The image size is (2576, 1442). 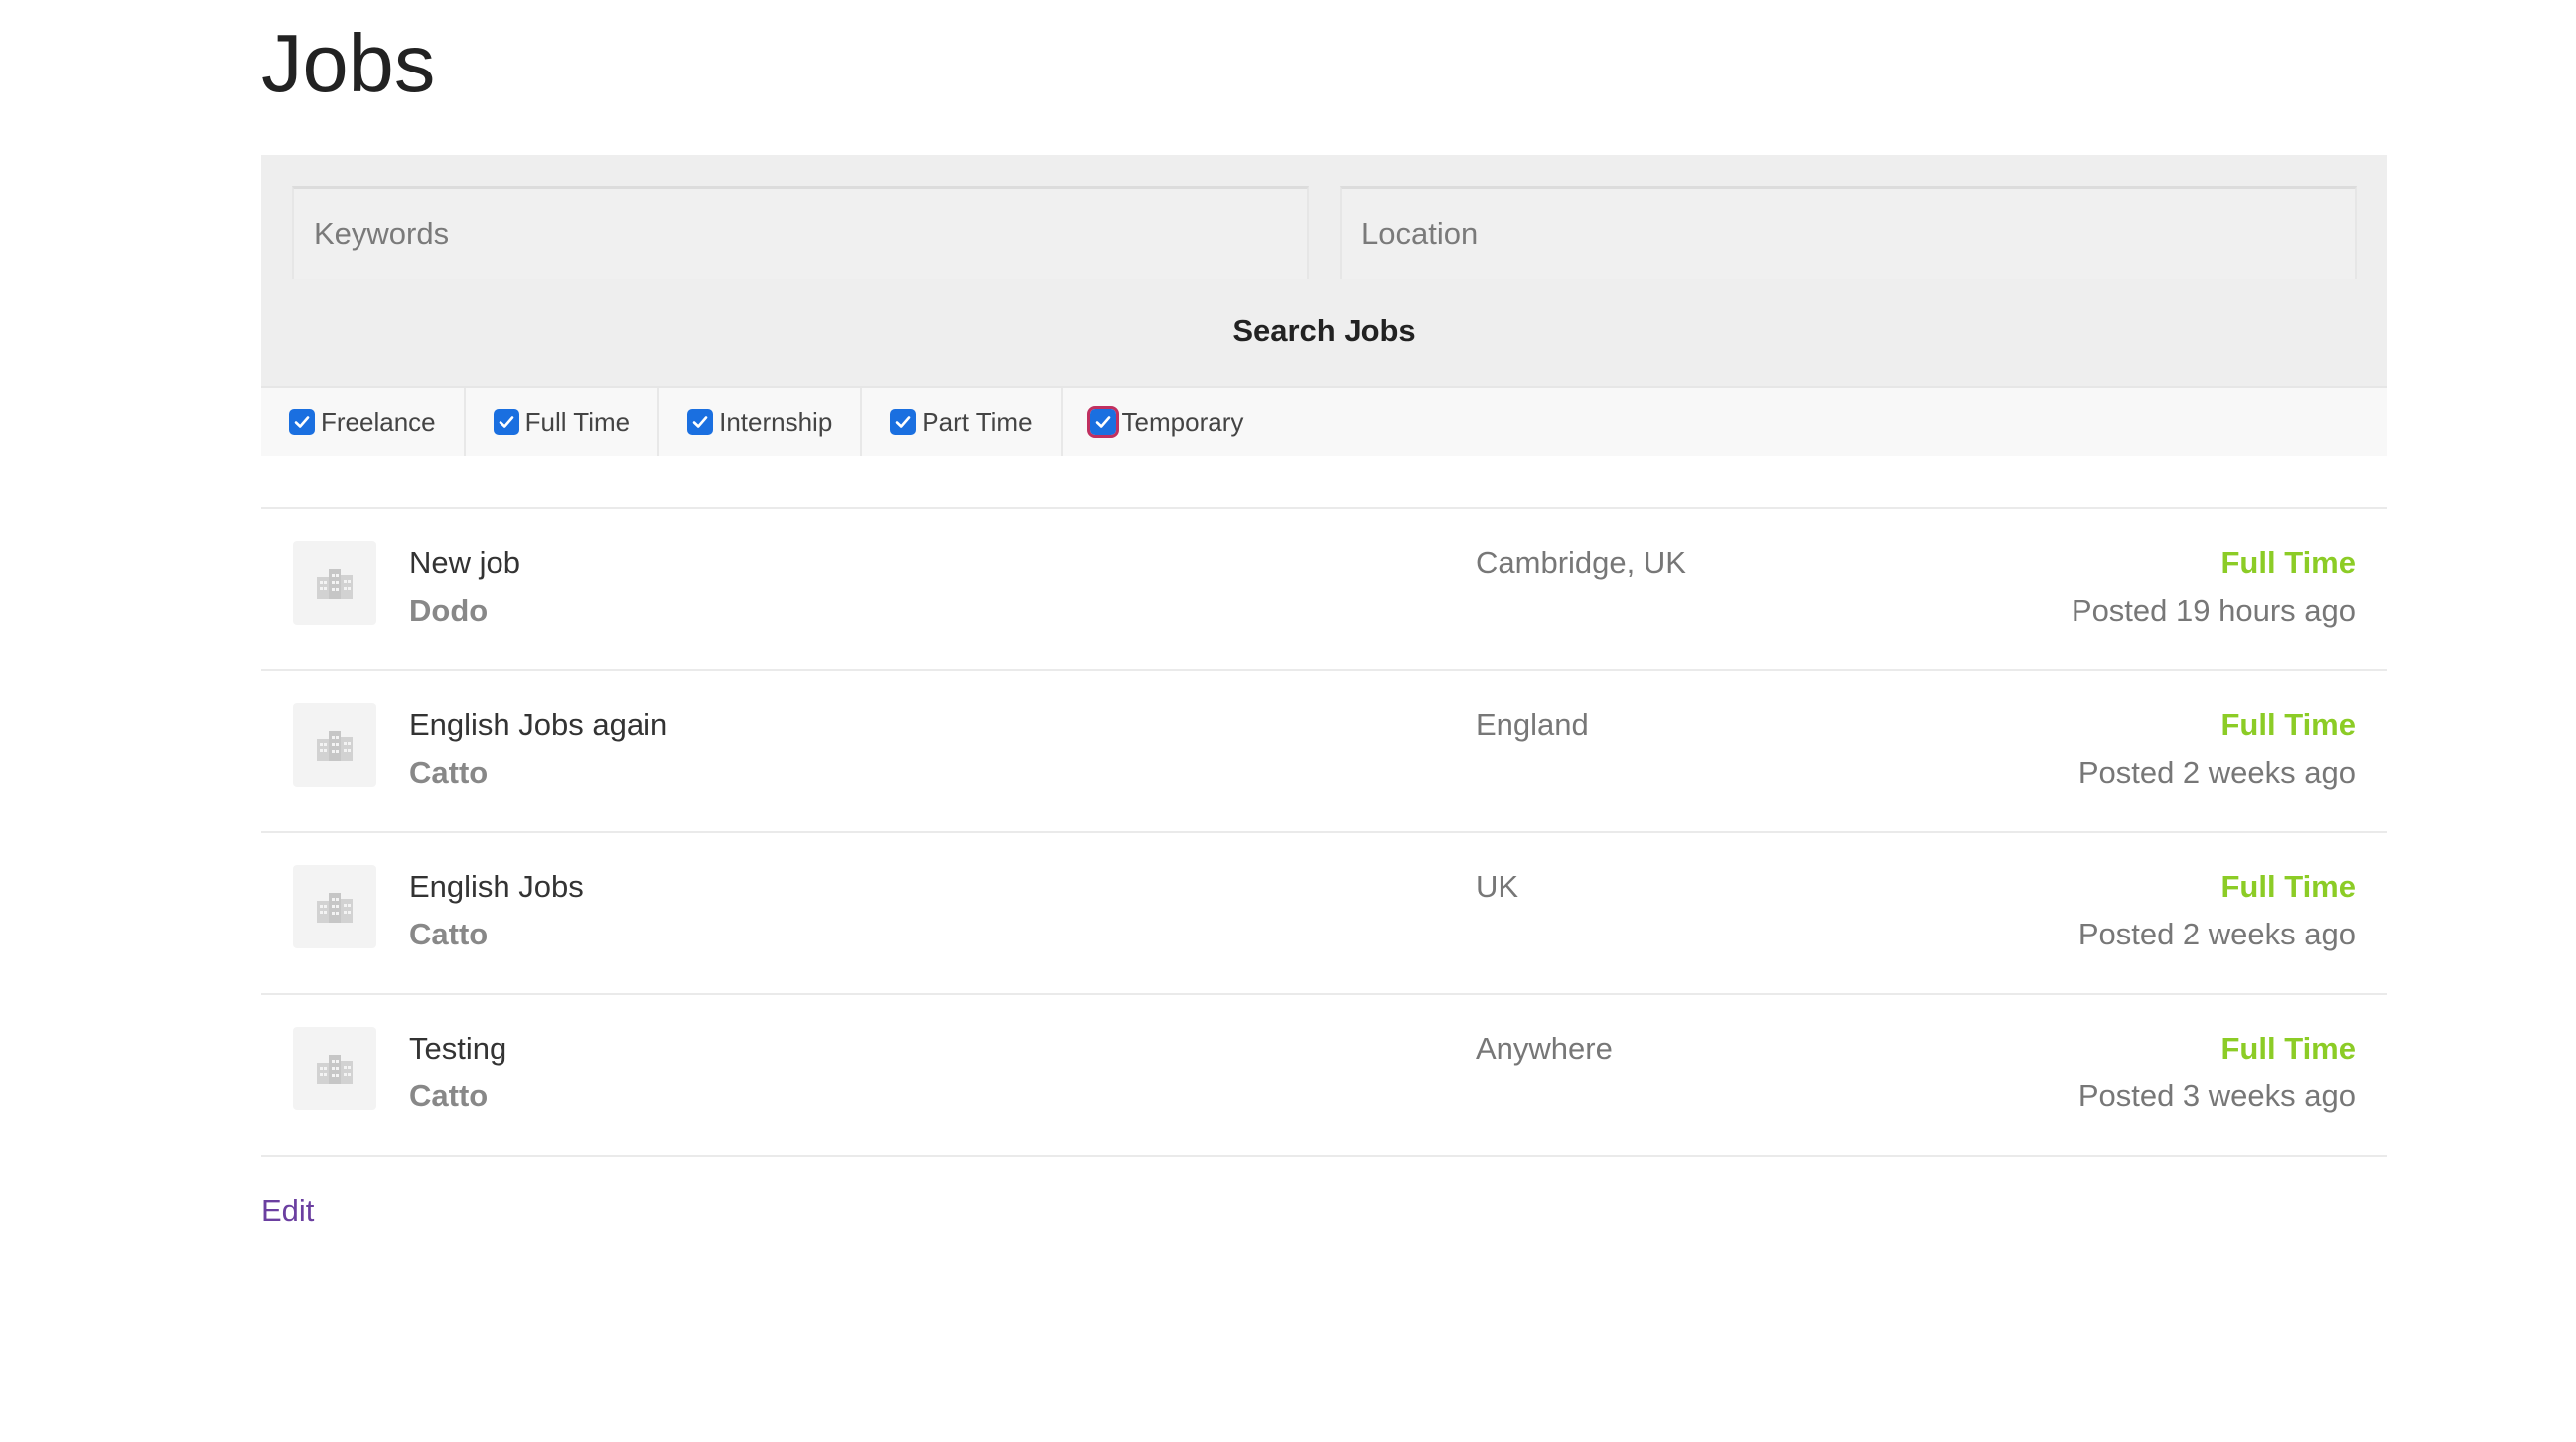 I want to click on filter-internship: Internship, so click(x=761, y=422).